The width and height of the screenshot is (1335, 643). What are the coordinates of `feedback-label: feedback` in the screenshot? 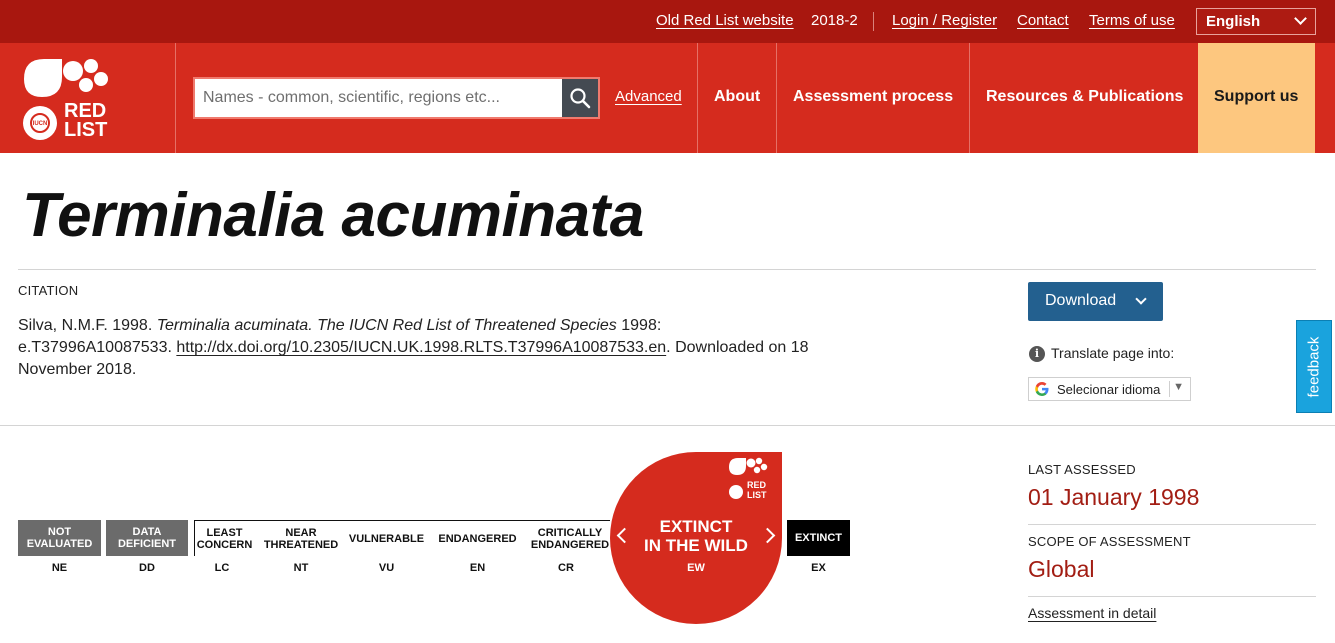 It's located at (1314, 366).